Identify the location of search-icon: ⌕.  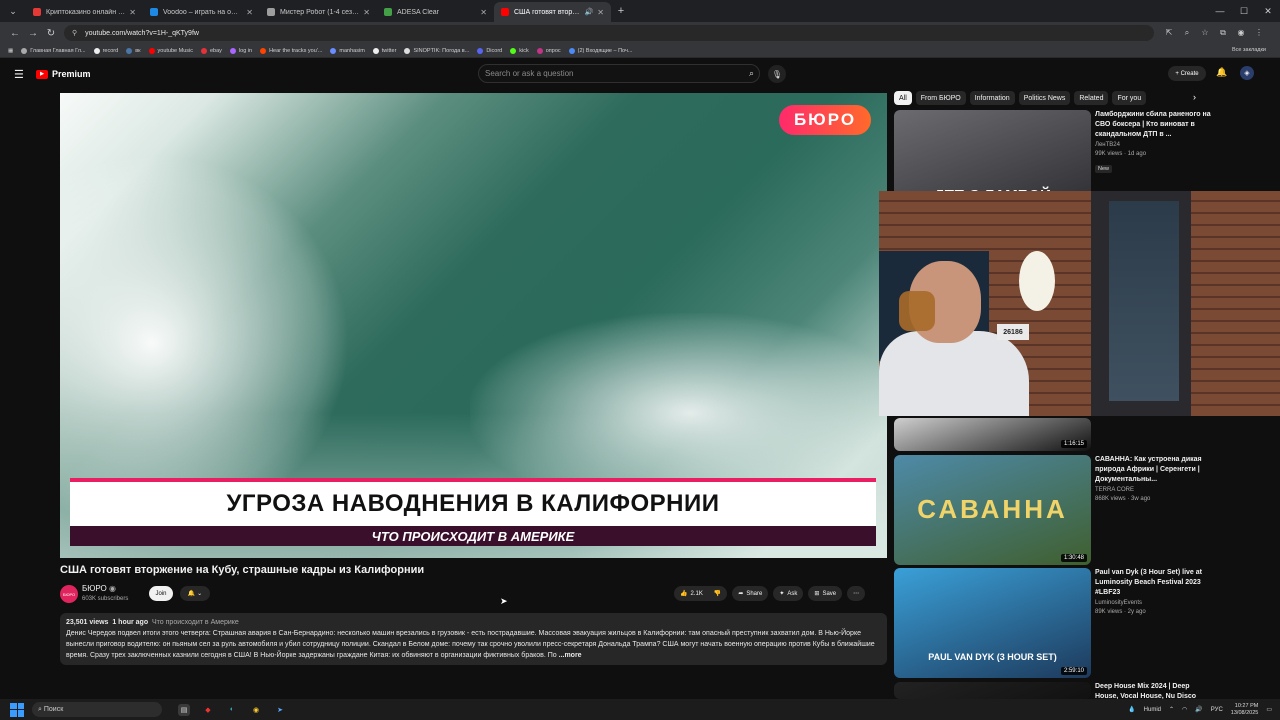
(751, 73).